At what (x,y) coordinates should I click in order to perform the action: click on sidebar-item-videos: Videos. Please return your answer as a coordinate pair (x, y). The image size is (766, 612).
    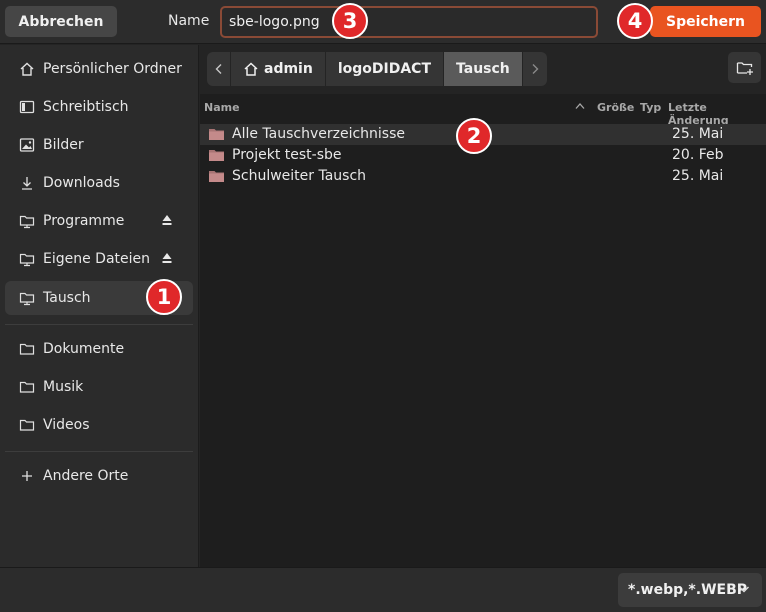
    Looking at the image, I should click on (99, 425).